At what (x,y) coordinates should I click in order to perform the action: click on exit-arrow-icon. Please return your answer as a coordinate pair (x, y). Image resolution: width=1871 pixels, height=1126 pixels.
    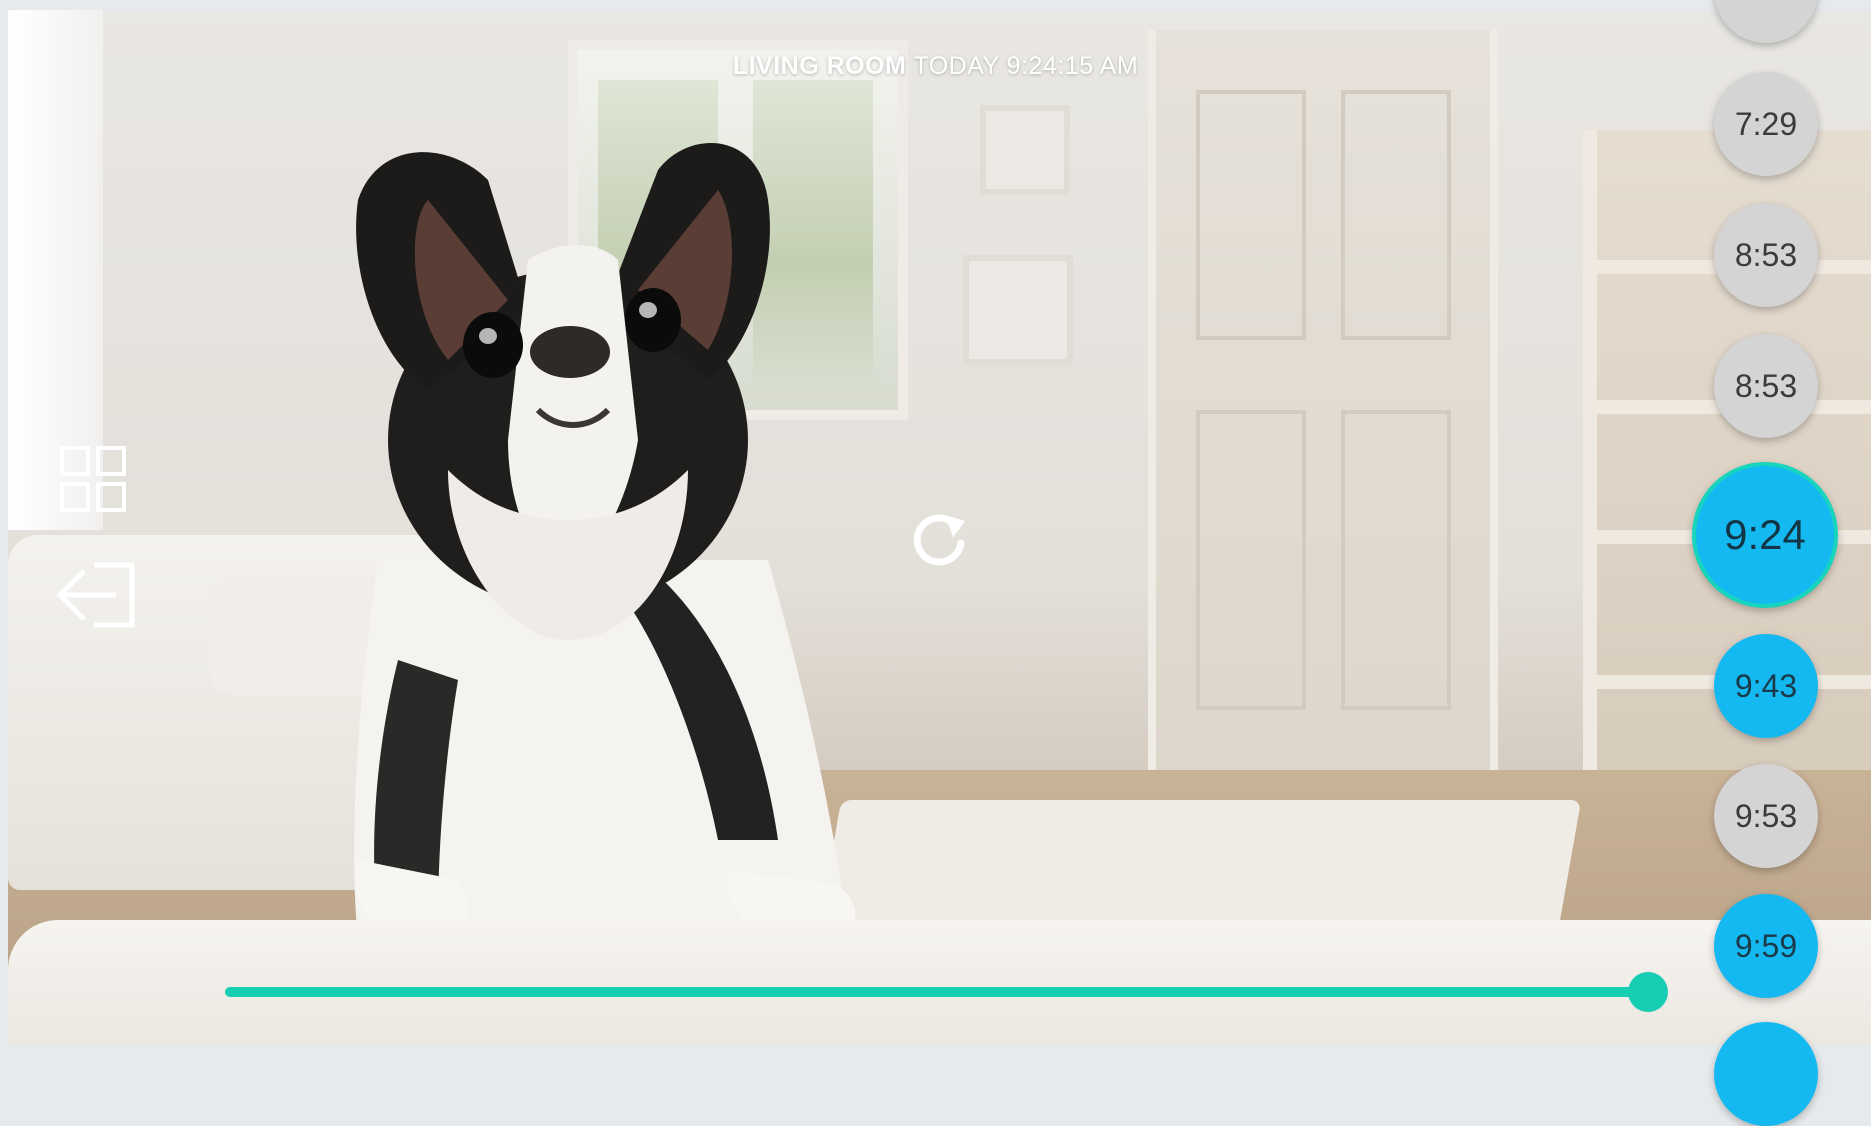
    Looking at the image, I should click on (95, 595).